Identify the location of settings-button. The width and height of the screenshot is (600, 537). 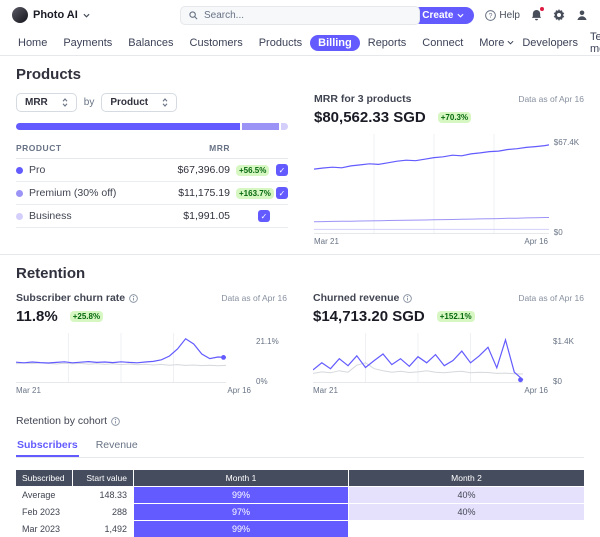
(559, 15).